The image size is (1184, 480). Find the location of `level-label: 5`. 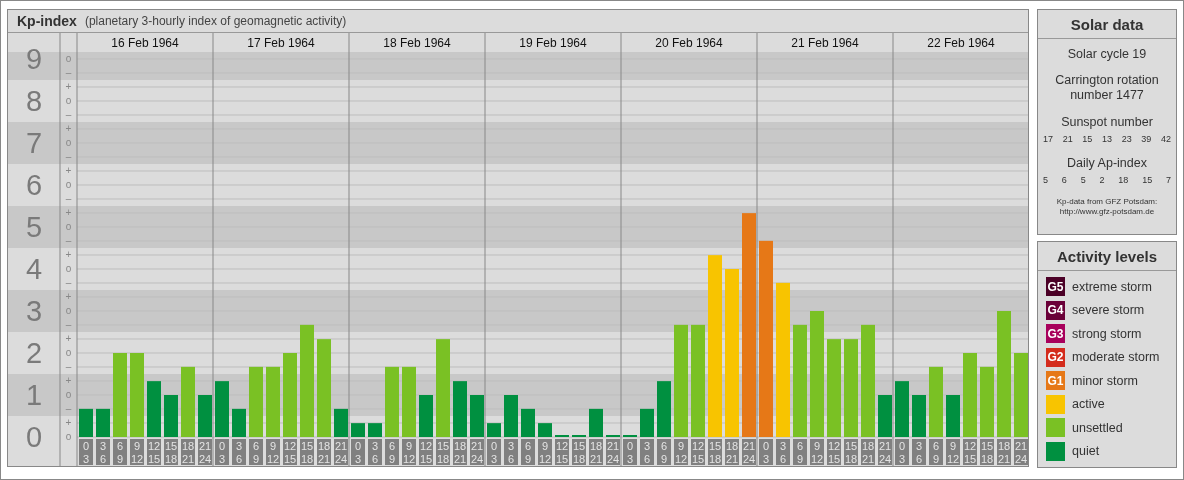

level-label: 5 is located at coordinates (34, 227).